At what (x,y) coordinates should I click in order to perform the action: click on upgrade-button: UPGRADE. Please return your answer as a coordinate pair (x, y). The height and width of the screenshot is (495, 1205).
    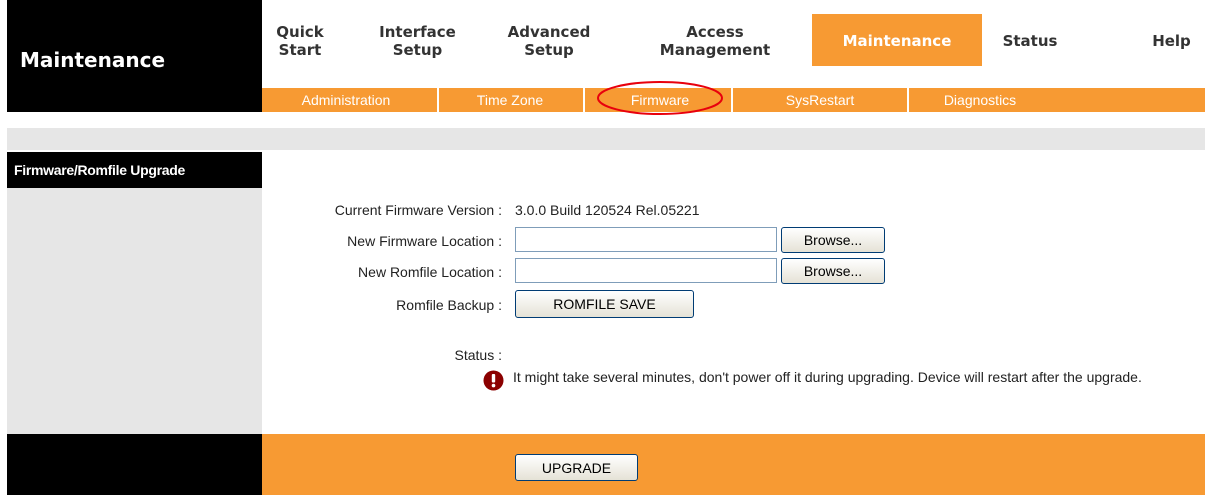
    Looking at the image, I should click on (576, 467).